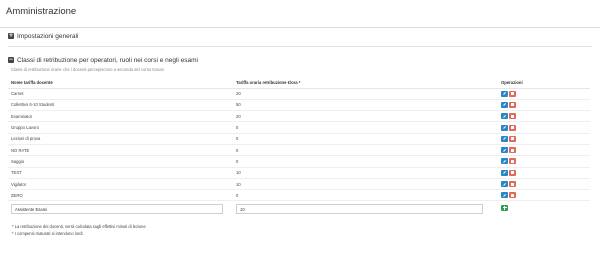 This screenshot has width=600, height=278. I want to click on table-row: Collettivo 6-10 Studenti 50, so click(299, 105).